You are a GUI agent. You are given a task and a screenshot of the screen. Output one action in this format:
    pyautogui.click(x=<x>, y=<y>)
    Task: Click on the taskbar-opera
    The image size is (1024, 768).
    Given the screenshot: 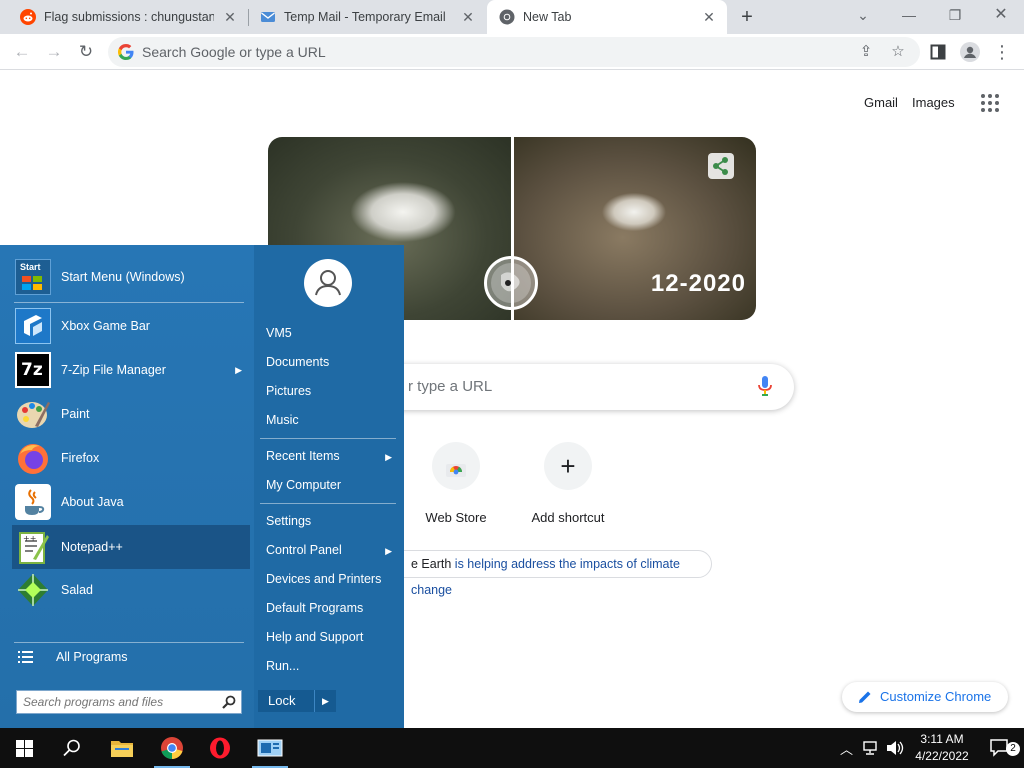 What is the action you would take?
    pyautogui.click(x=220, y=748)
    